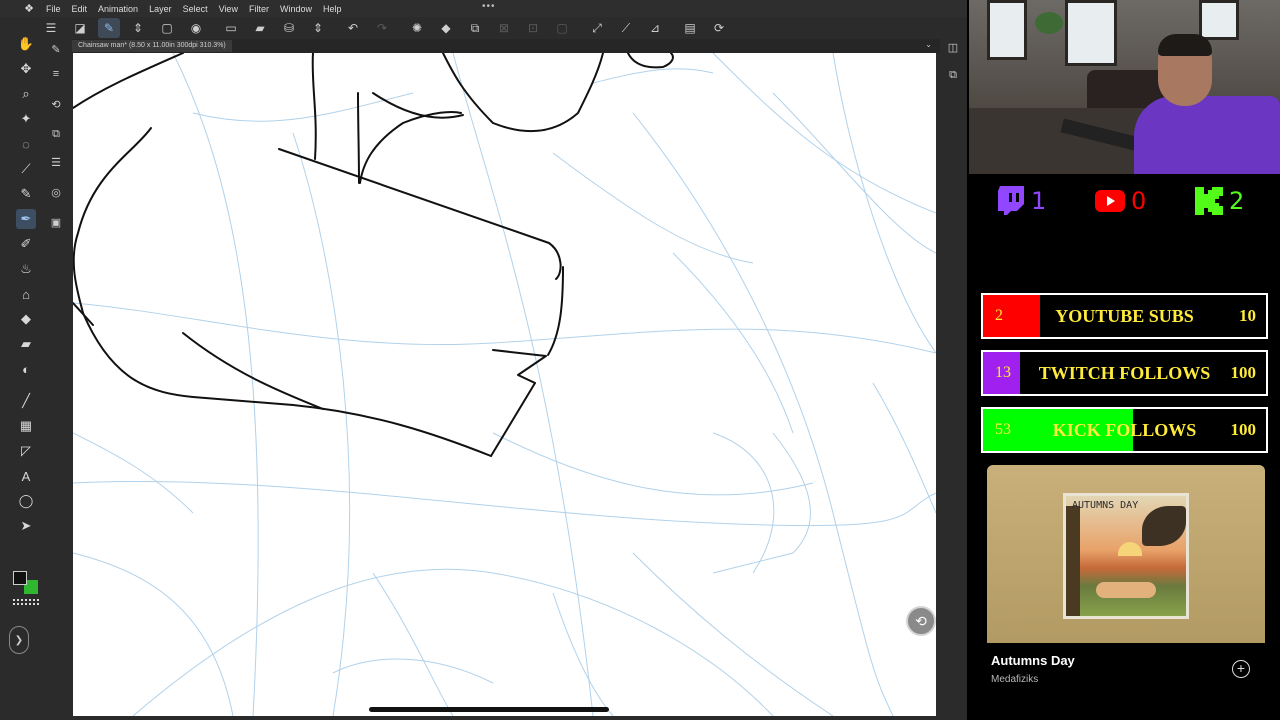 Image resolution: width=1280 pixels, height=720 pixels. I want to click on canvas-rotate-button: ⟲, so click(921, 621).